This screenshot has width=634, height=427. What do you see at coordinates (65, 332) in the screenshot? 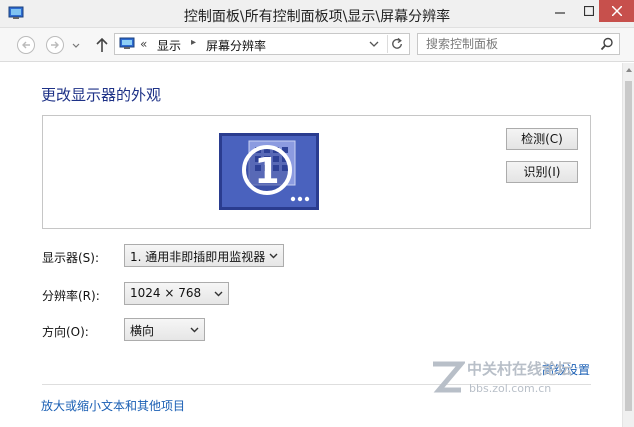
I see `orientation-label: 方向(O):` at bounding box center [65, 332].